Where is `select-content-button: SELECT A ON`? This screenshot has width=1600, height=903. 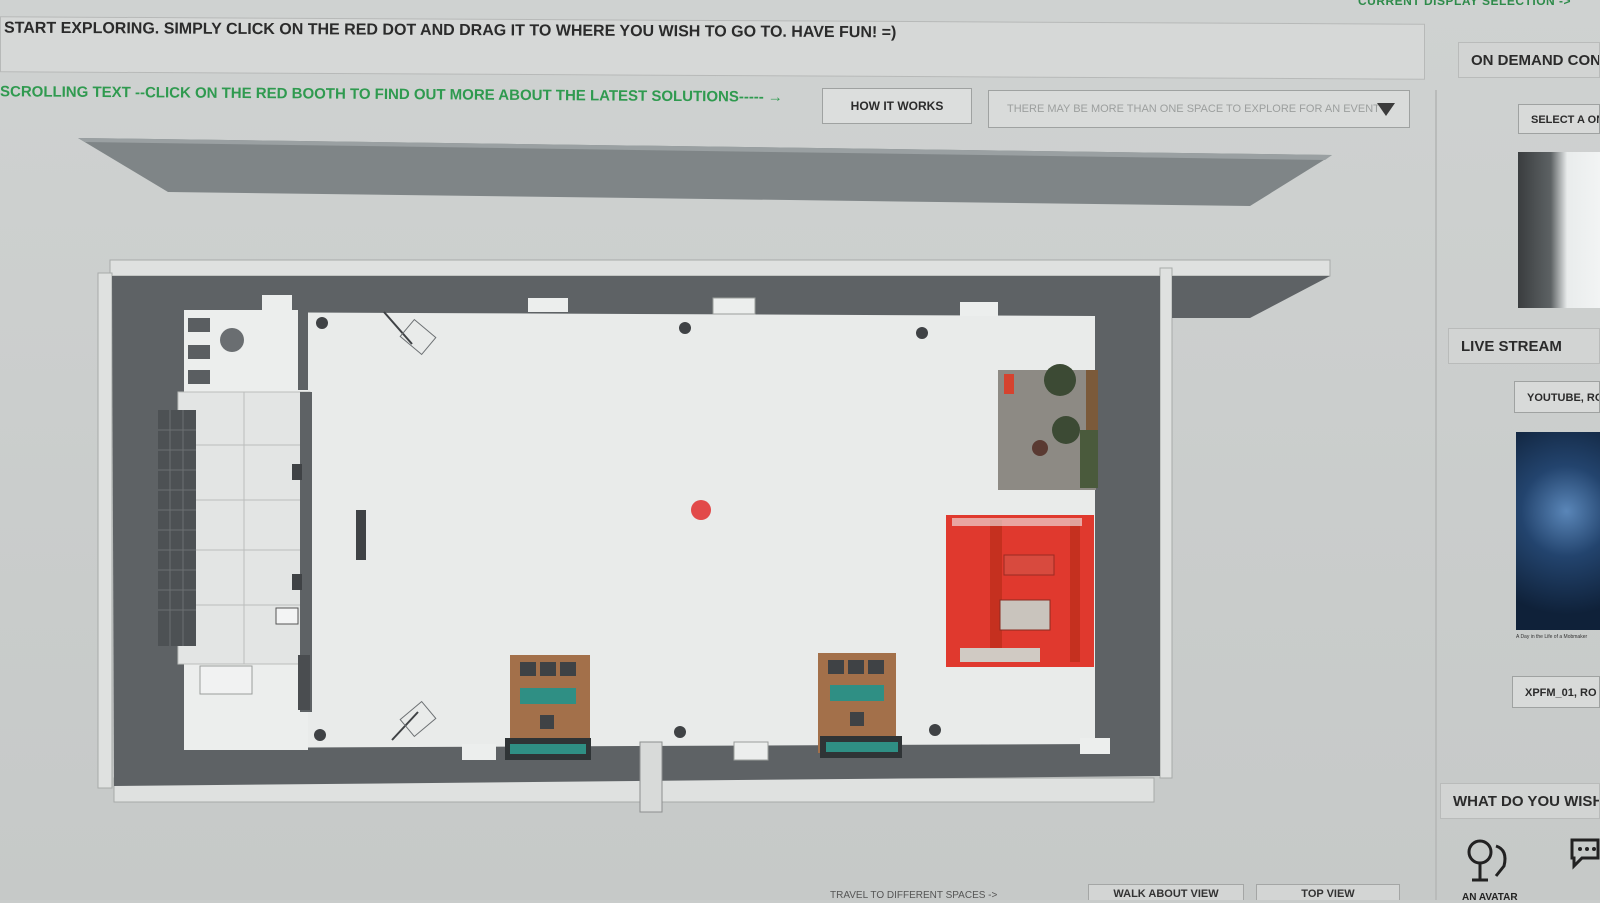 select-content-button: SELECT A ON is located at coordinates (1559, 119).